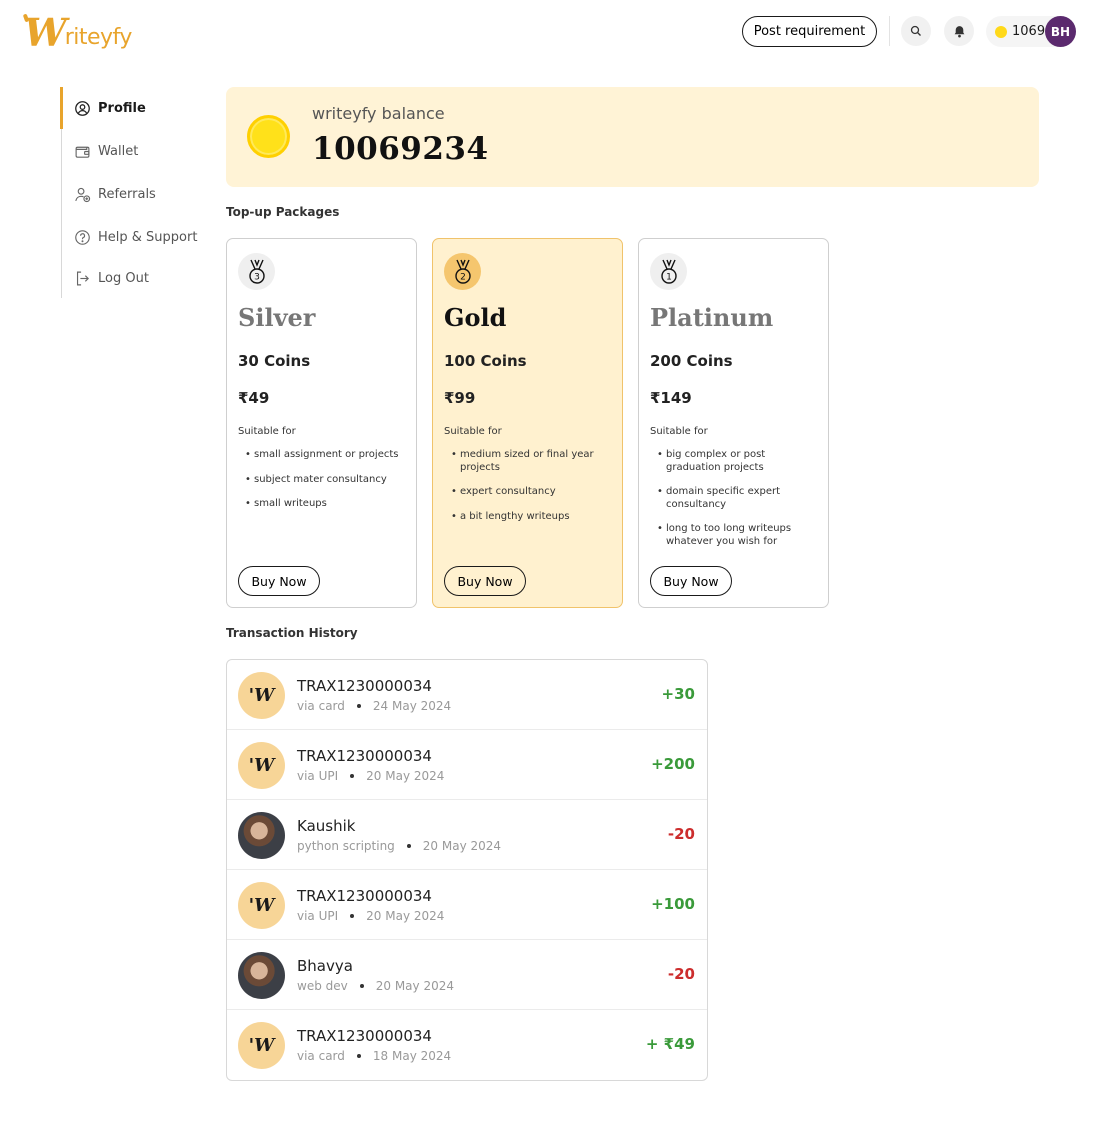 Image resolution: width=1100 pixels, height=1136 pixels. I want to click on medal-2-icon: 2, so click(462, 271).